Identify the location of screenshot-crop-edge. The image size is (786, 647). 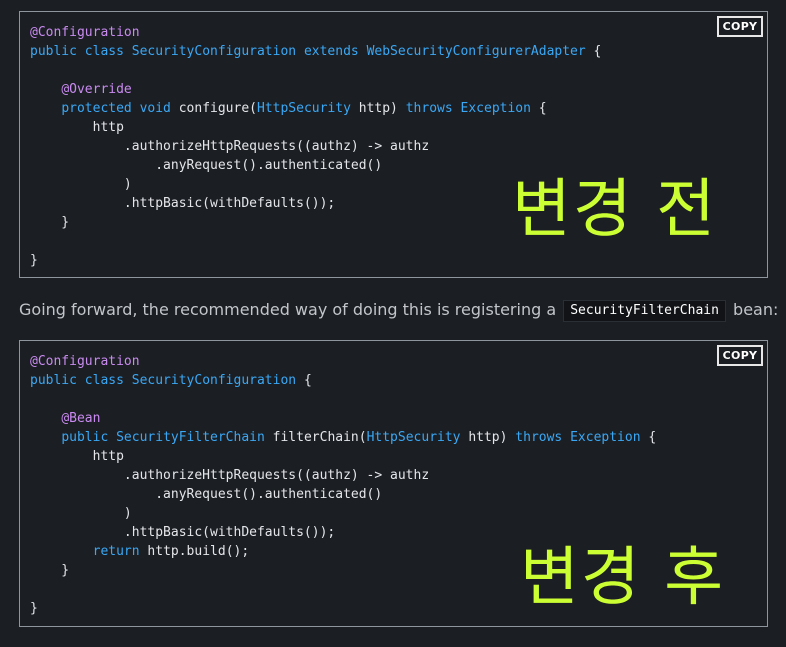
(778, 214).